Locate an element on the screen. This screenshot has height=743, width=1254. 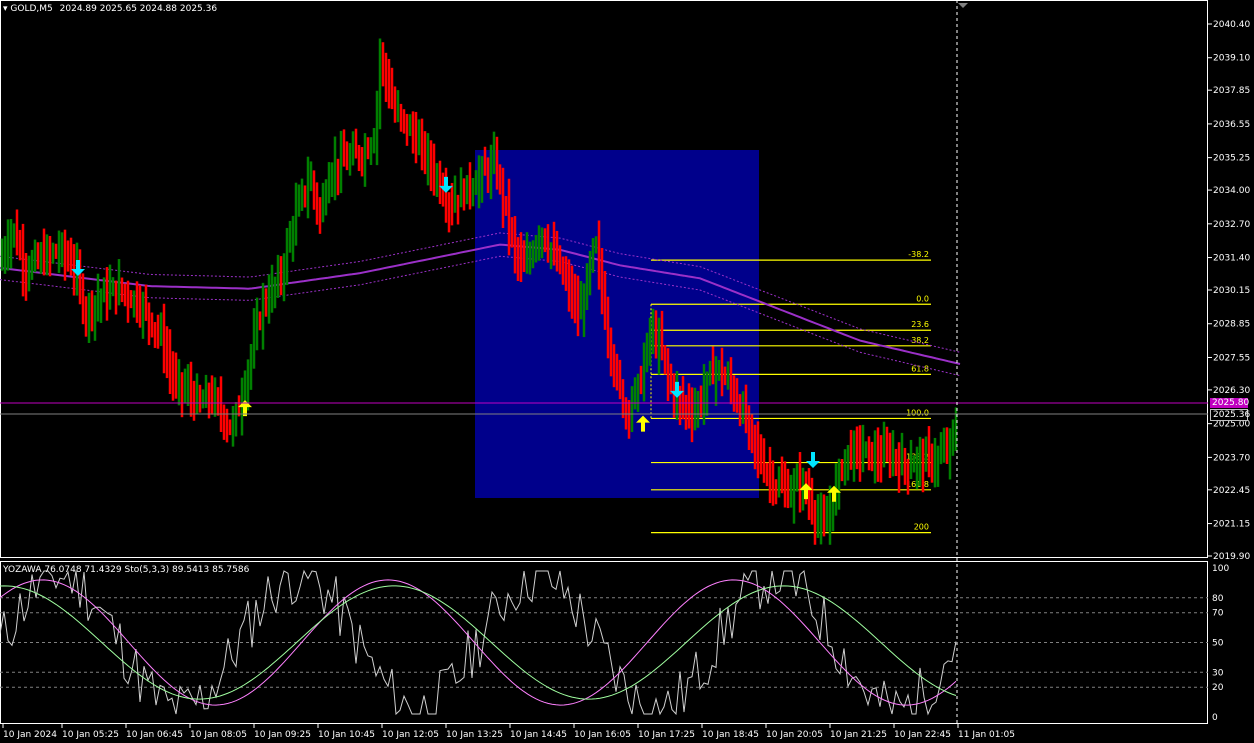
symbol-label: GOLD,M5 is located at coordinates (31, 9).